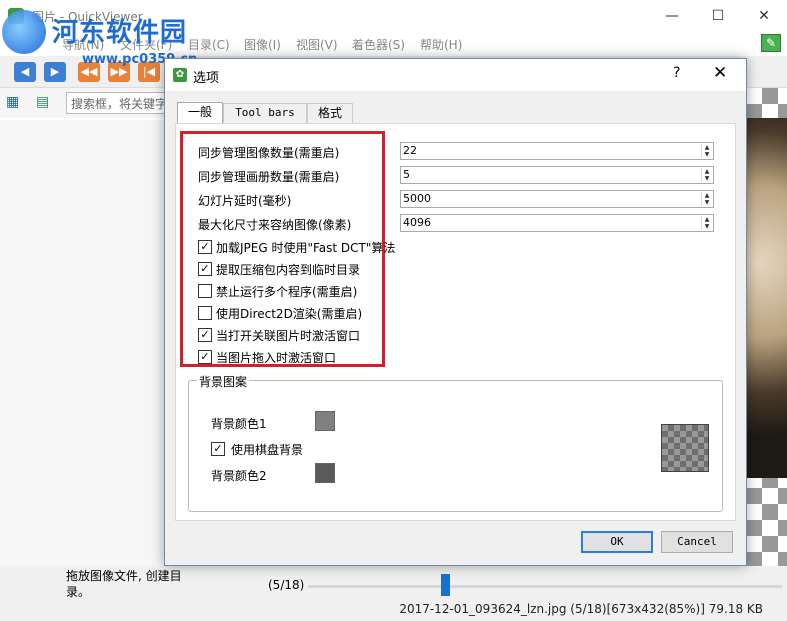 This screenshot has height=621, width=787. What do you see at coordinates (206, 78) in the screenshot?
I see `dialog-title: 选项` at bounding box center [206, 78].